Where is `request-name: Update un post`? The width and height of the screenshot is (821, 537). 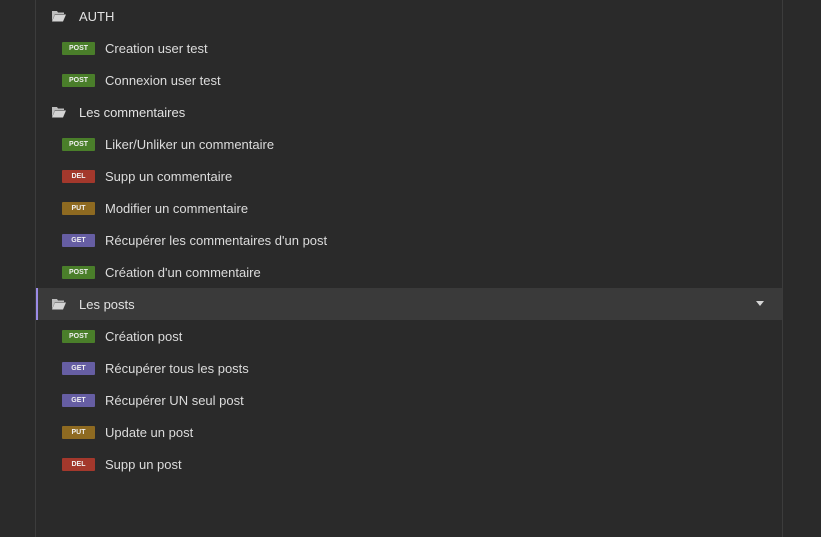
request-name: Update un post is located at coordinates (149, 432).